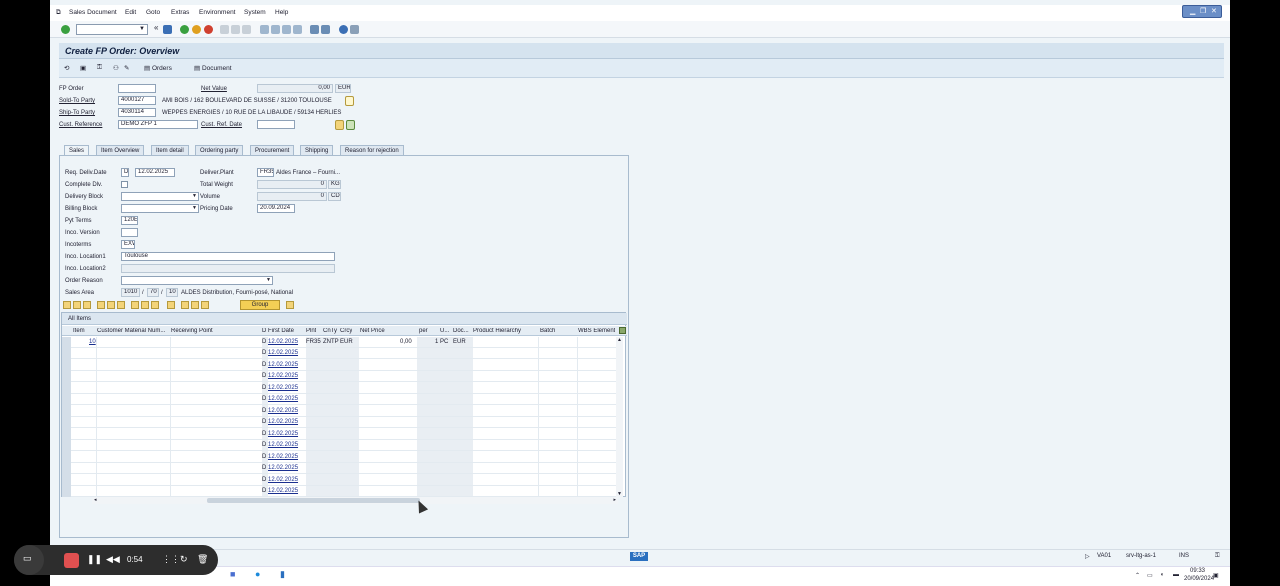 The height and width of the screenshot is (586, 1280). I want to click on column-wbs-element: WBS Element, so click(596, 331).